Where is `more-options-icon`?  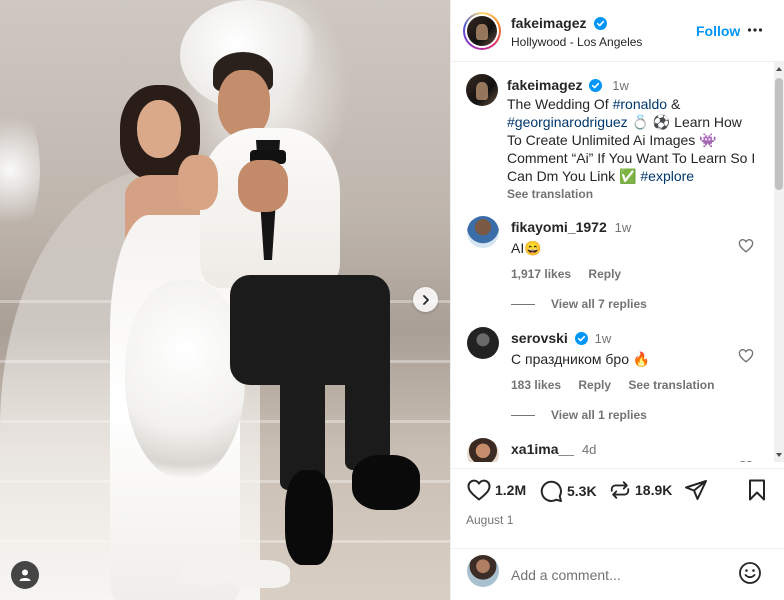 more-options-icon is located at coordinates (755, 30).